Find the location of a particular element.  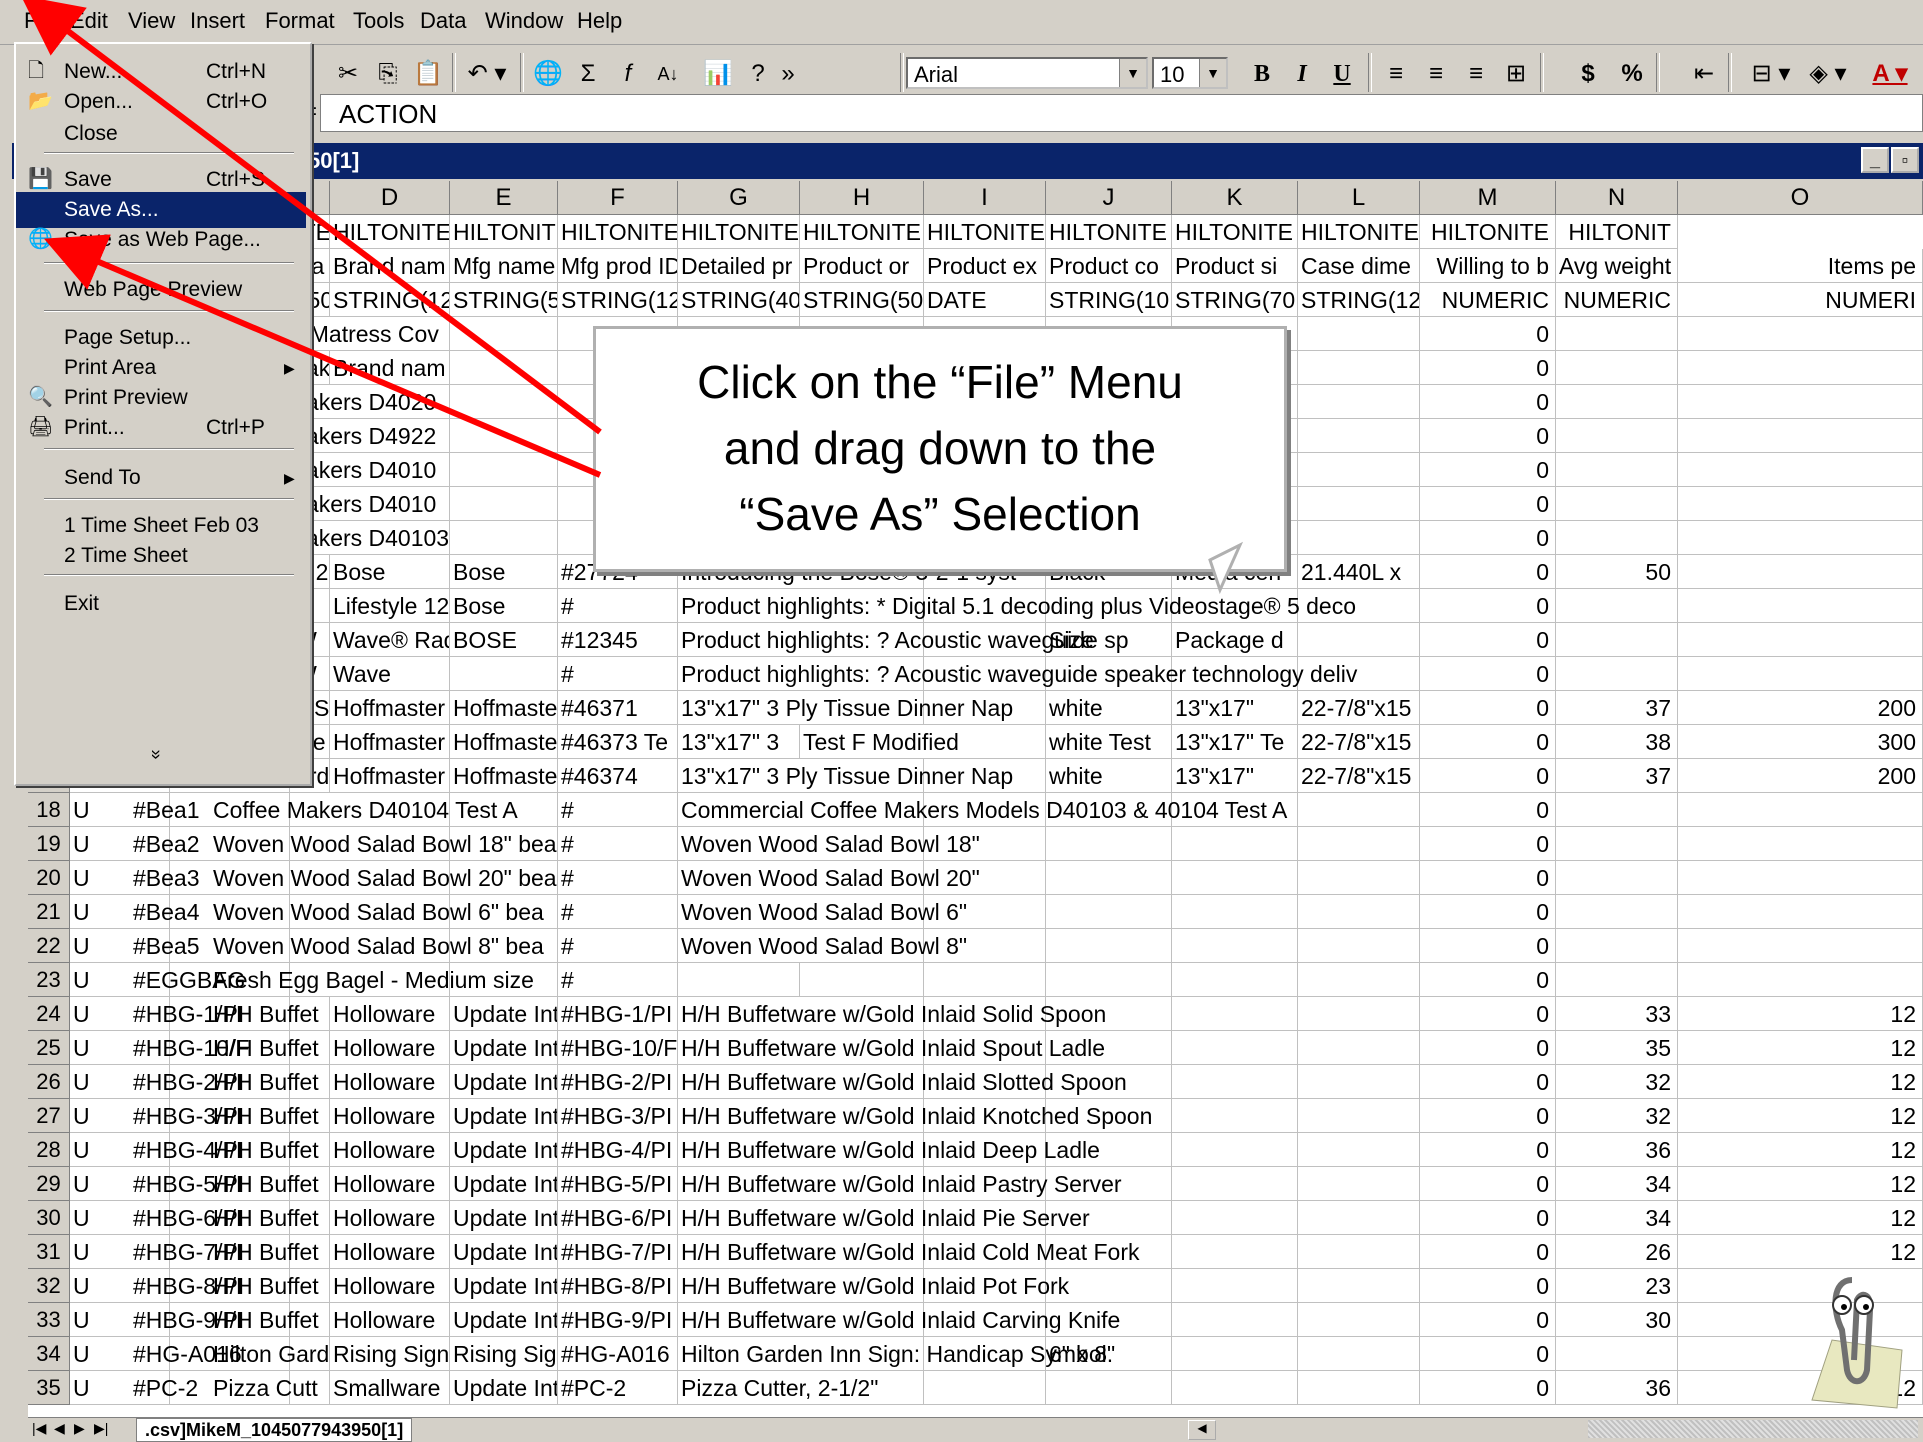

arrow-to-save-as is located at coordinates (322, 356).